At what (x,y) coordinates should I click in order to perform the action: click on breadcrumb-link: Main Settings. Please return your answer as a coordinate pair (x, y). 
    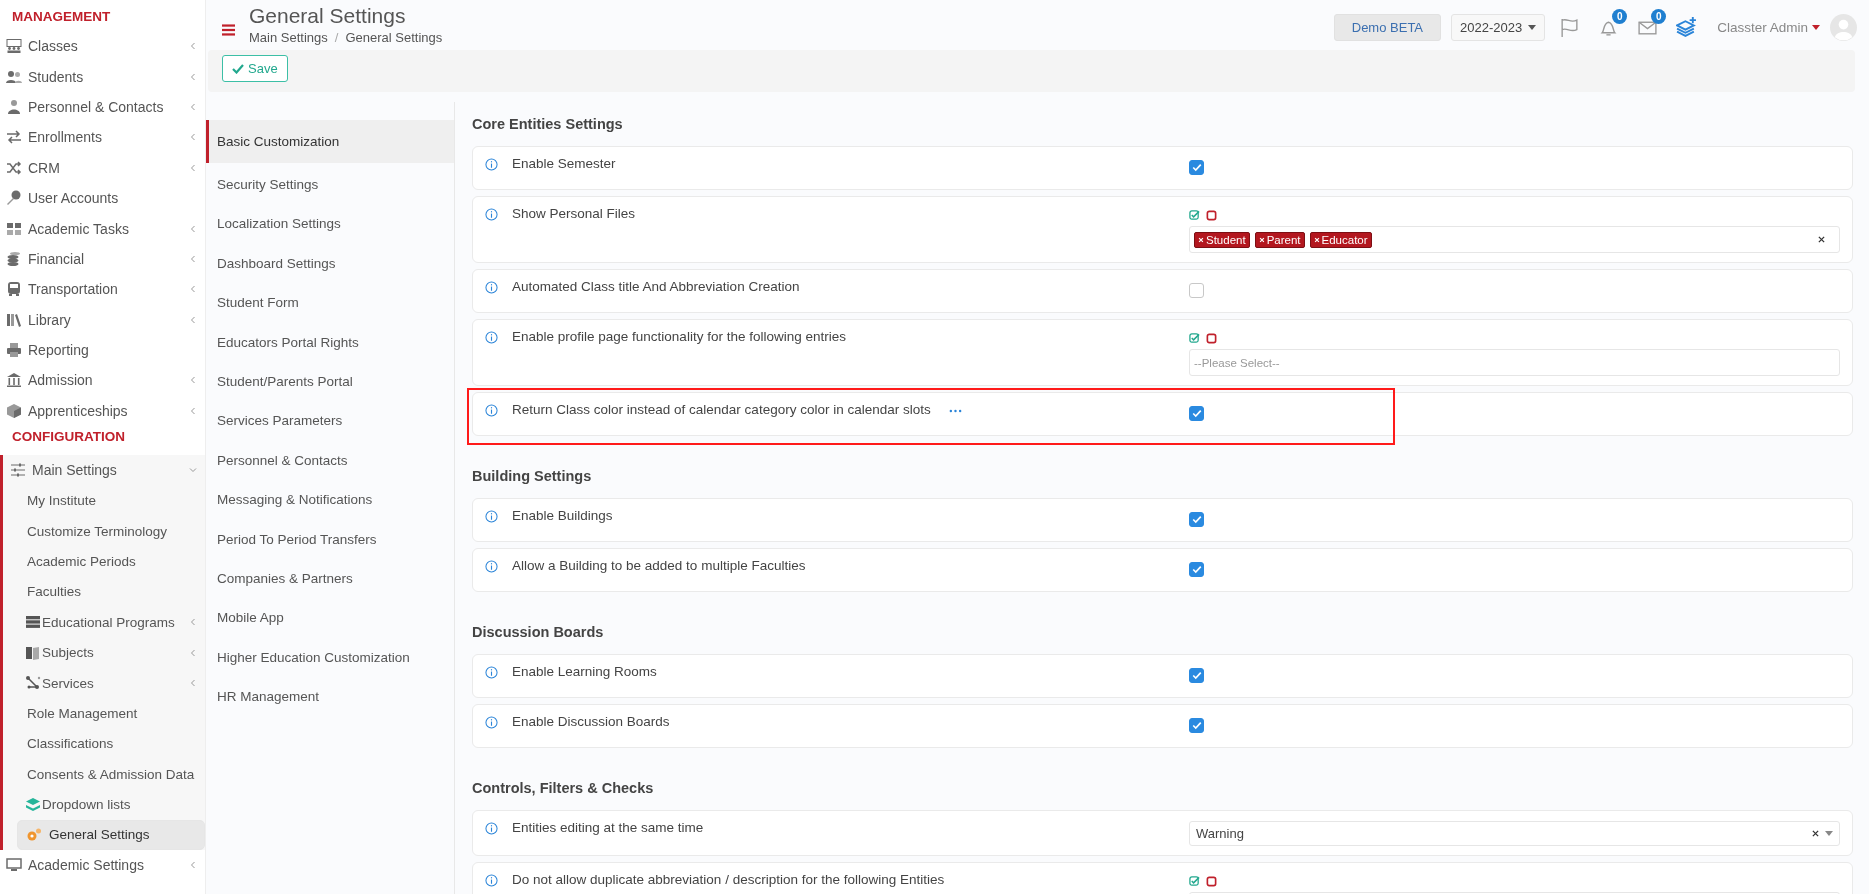
    Looking at the image, I should click on (288, 37).